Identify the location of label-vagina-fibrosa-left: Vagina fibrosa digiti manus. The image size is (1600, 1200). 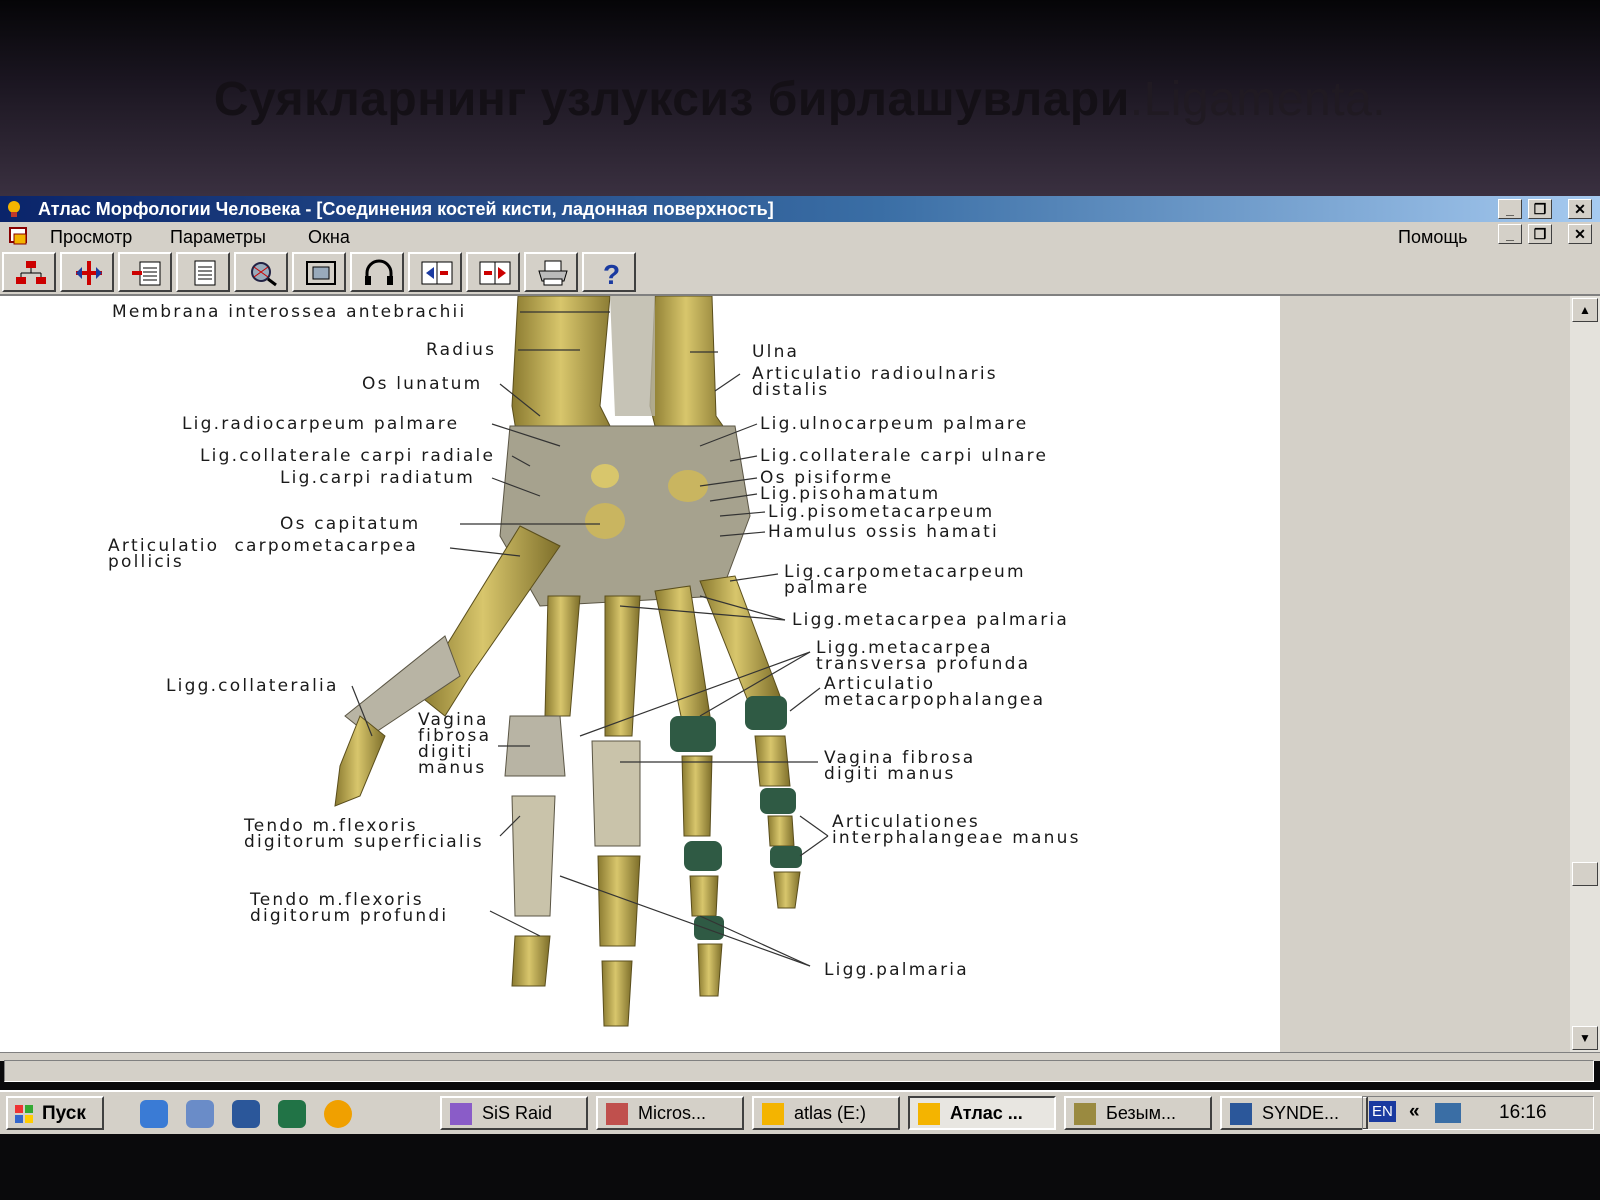
(455, 744).